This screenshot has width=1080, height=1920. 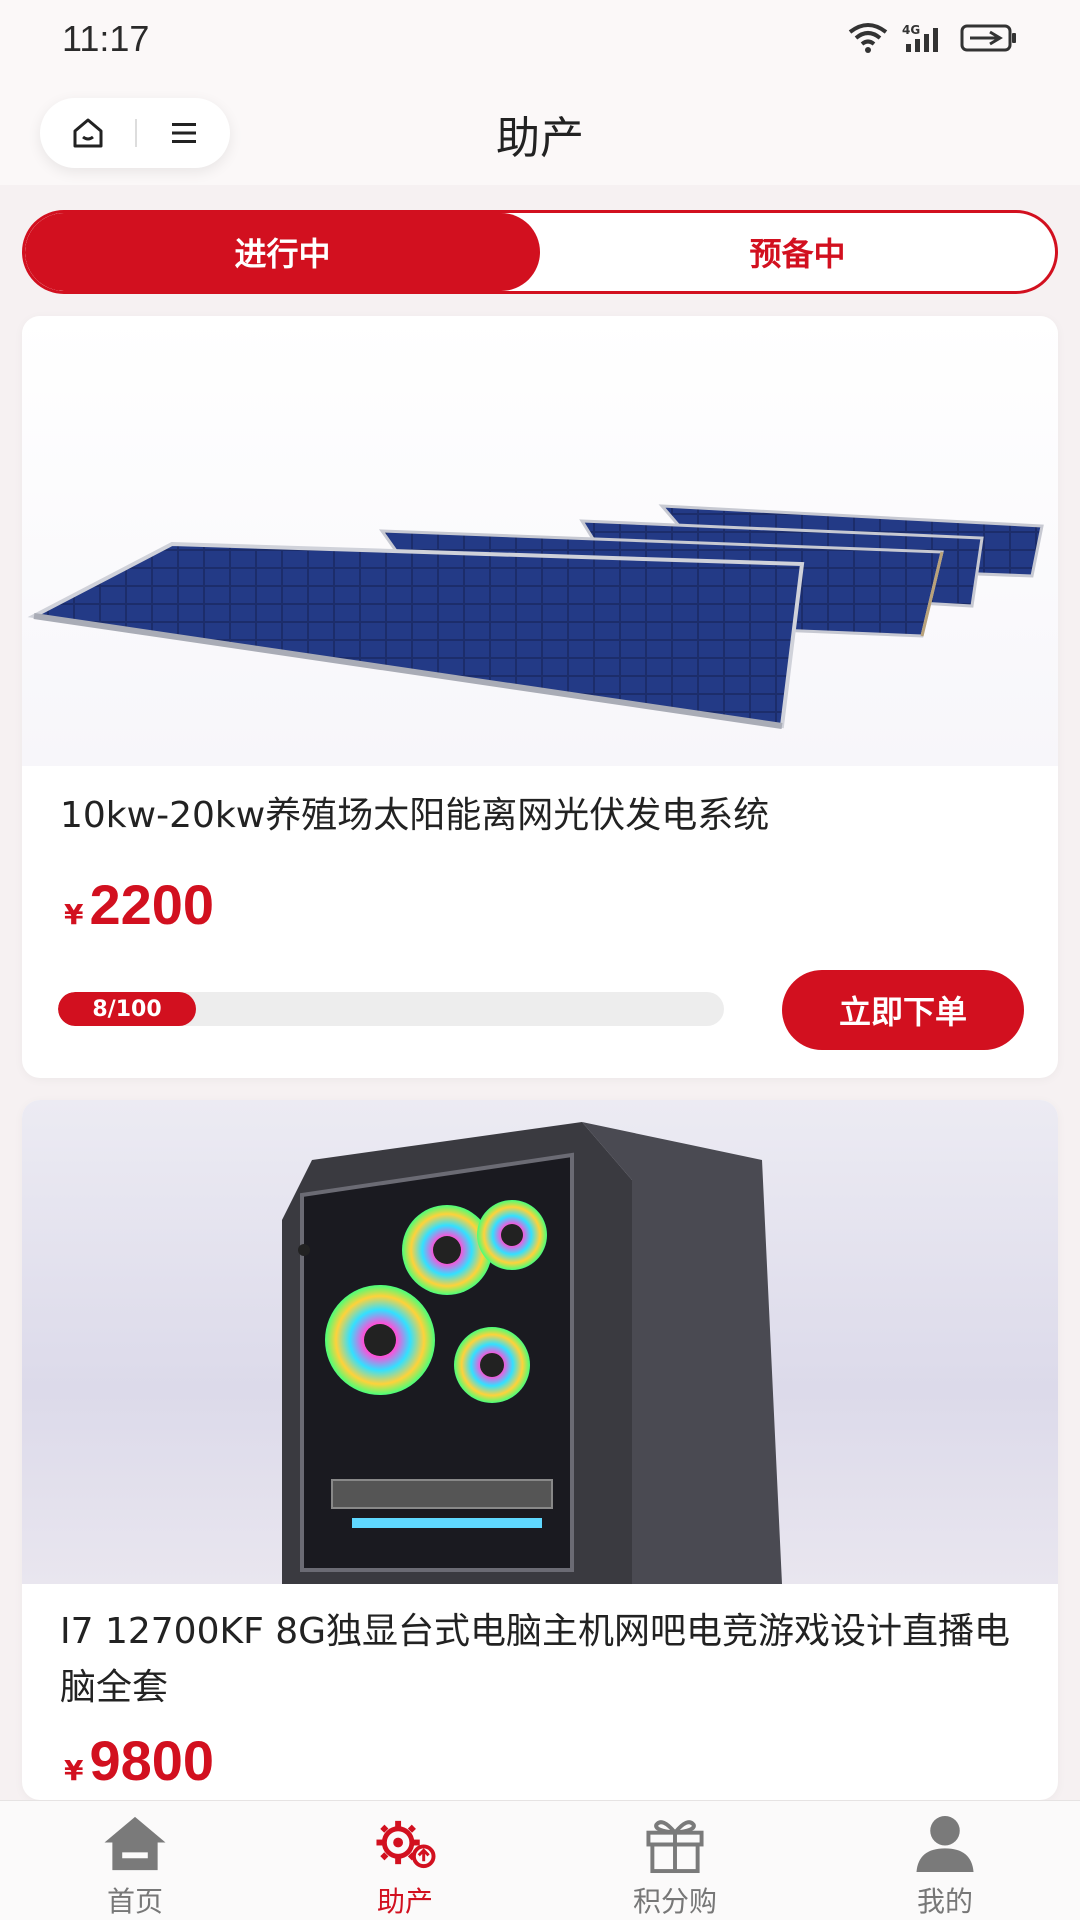 I want to click on status-tabs: 进行中 预备中, so click(x=540, y=252).